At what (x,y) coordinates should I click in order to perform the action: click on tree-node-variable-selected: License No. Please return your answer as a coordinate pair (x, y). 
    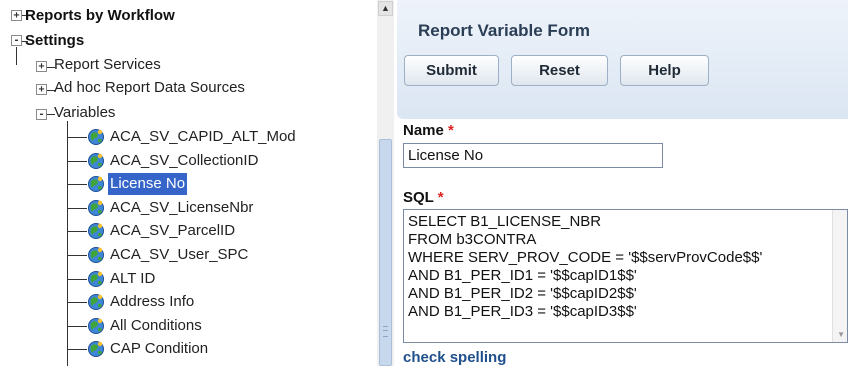
    Looking at the image, I should click on (148, 184).